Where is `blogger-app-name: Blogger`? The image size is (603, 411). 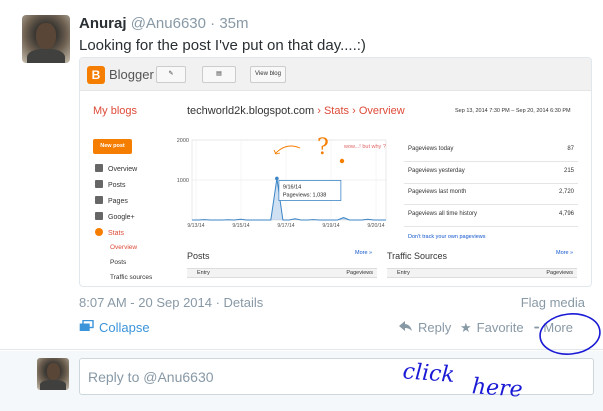
blogger-app-name: Blogger is located at coordinates (131, 74).